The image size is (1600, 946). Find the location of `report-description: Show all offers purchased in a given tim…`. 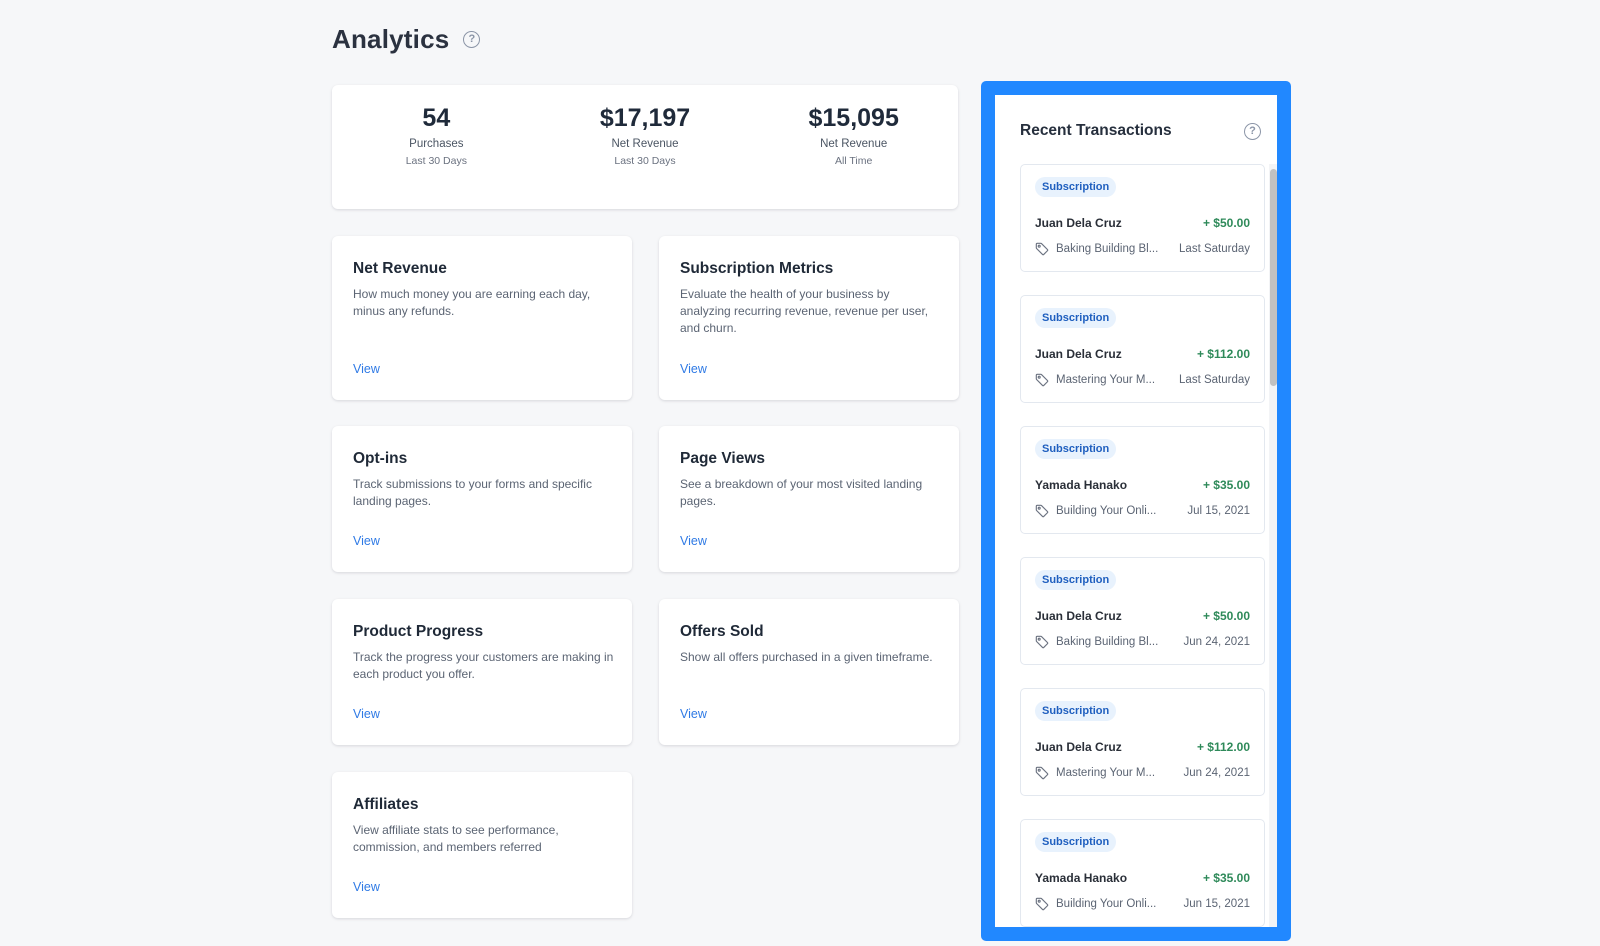

report-description: Show all offers purchased in a given tim… is located at coordinates (806, 657).